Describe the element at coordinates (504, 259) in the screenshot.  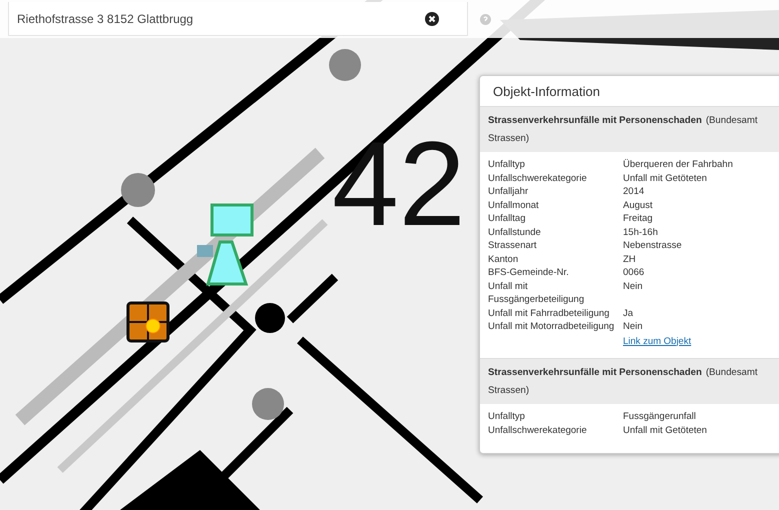
I see `attribute-label: Kanton` at that location.